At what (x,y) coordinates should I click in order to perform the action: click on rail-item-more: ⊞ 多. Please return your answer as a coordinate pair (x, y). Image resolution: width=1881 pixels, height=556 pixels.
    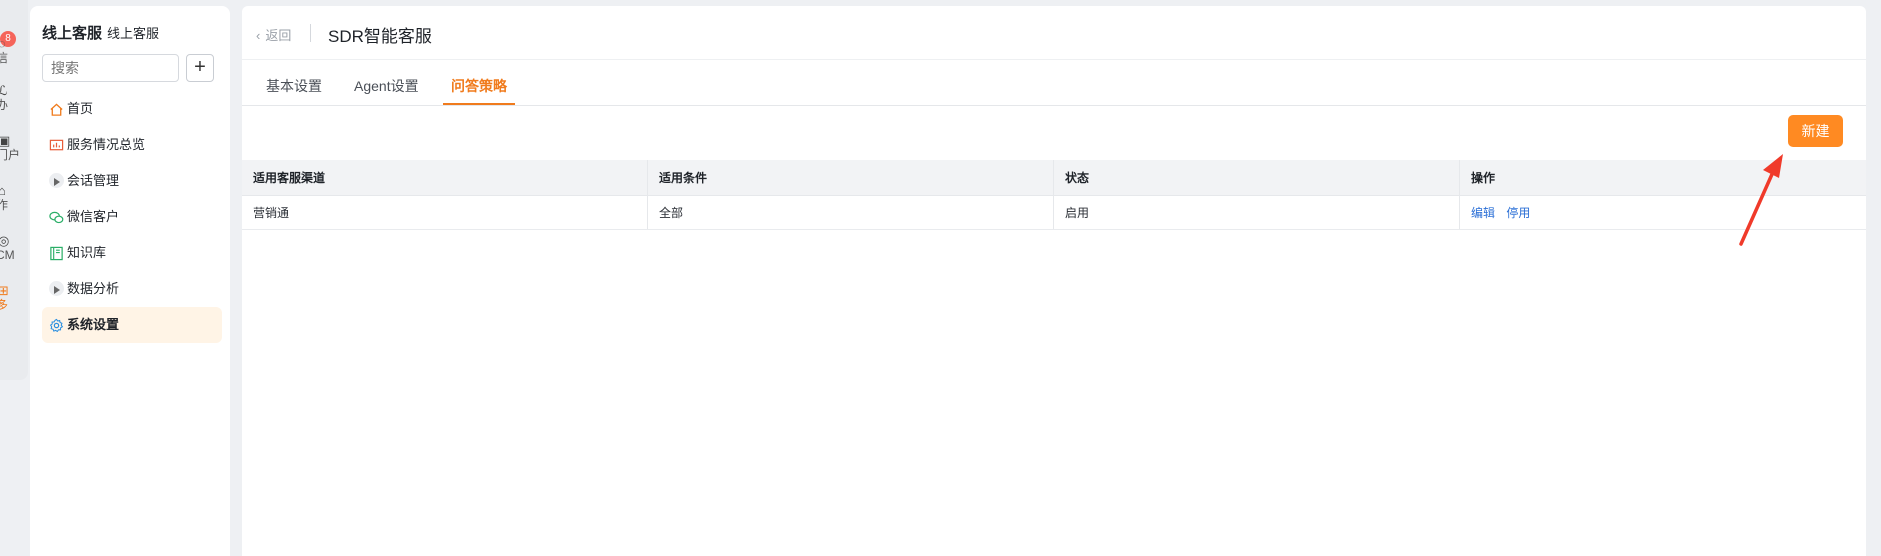
    Looking at the image, I should click on (14, 298).